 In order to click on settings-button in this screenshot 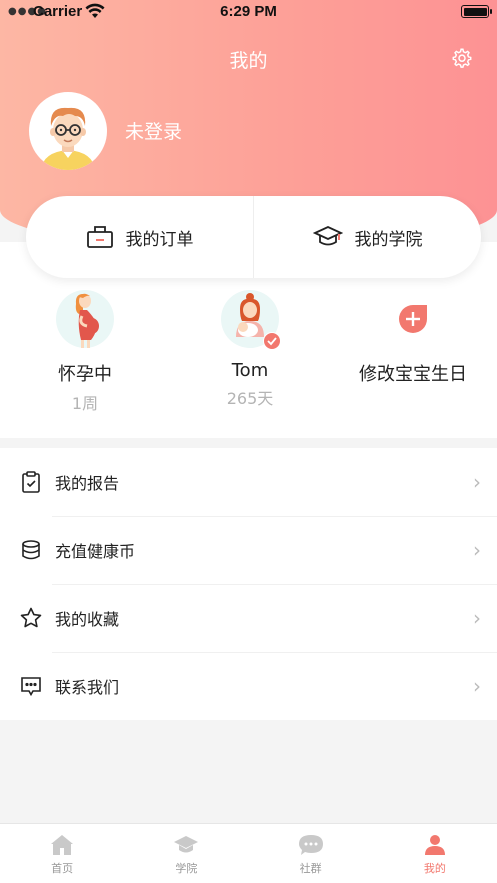, I will do `click(462, 58)`.